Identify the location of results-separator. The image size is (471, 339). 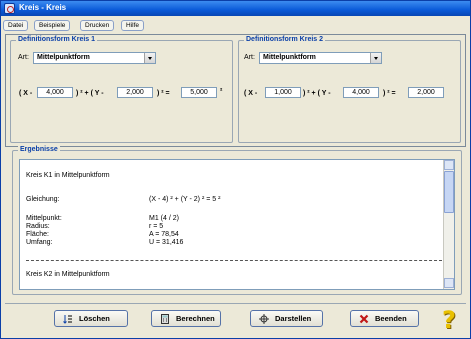
(234, 260).